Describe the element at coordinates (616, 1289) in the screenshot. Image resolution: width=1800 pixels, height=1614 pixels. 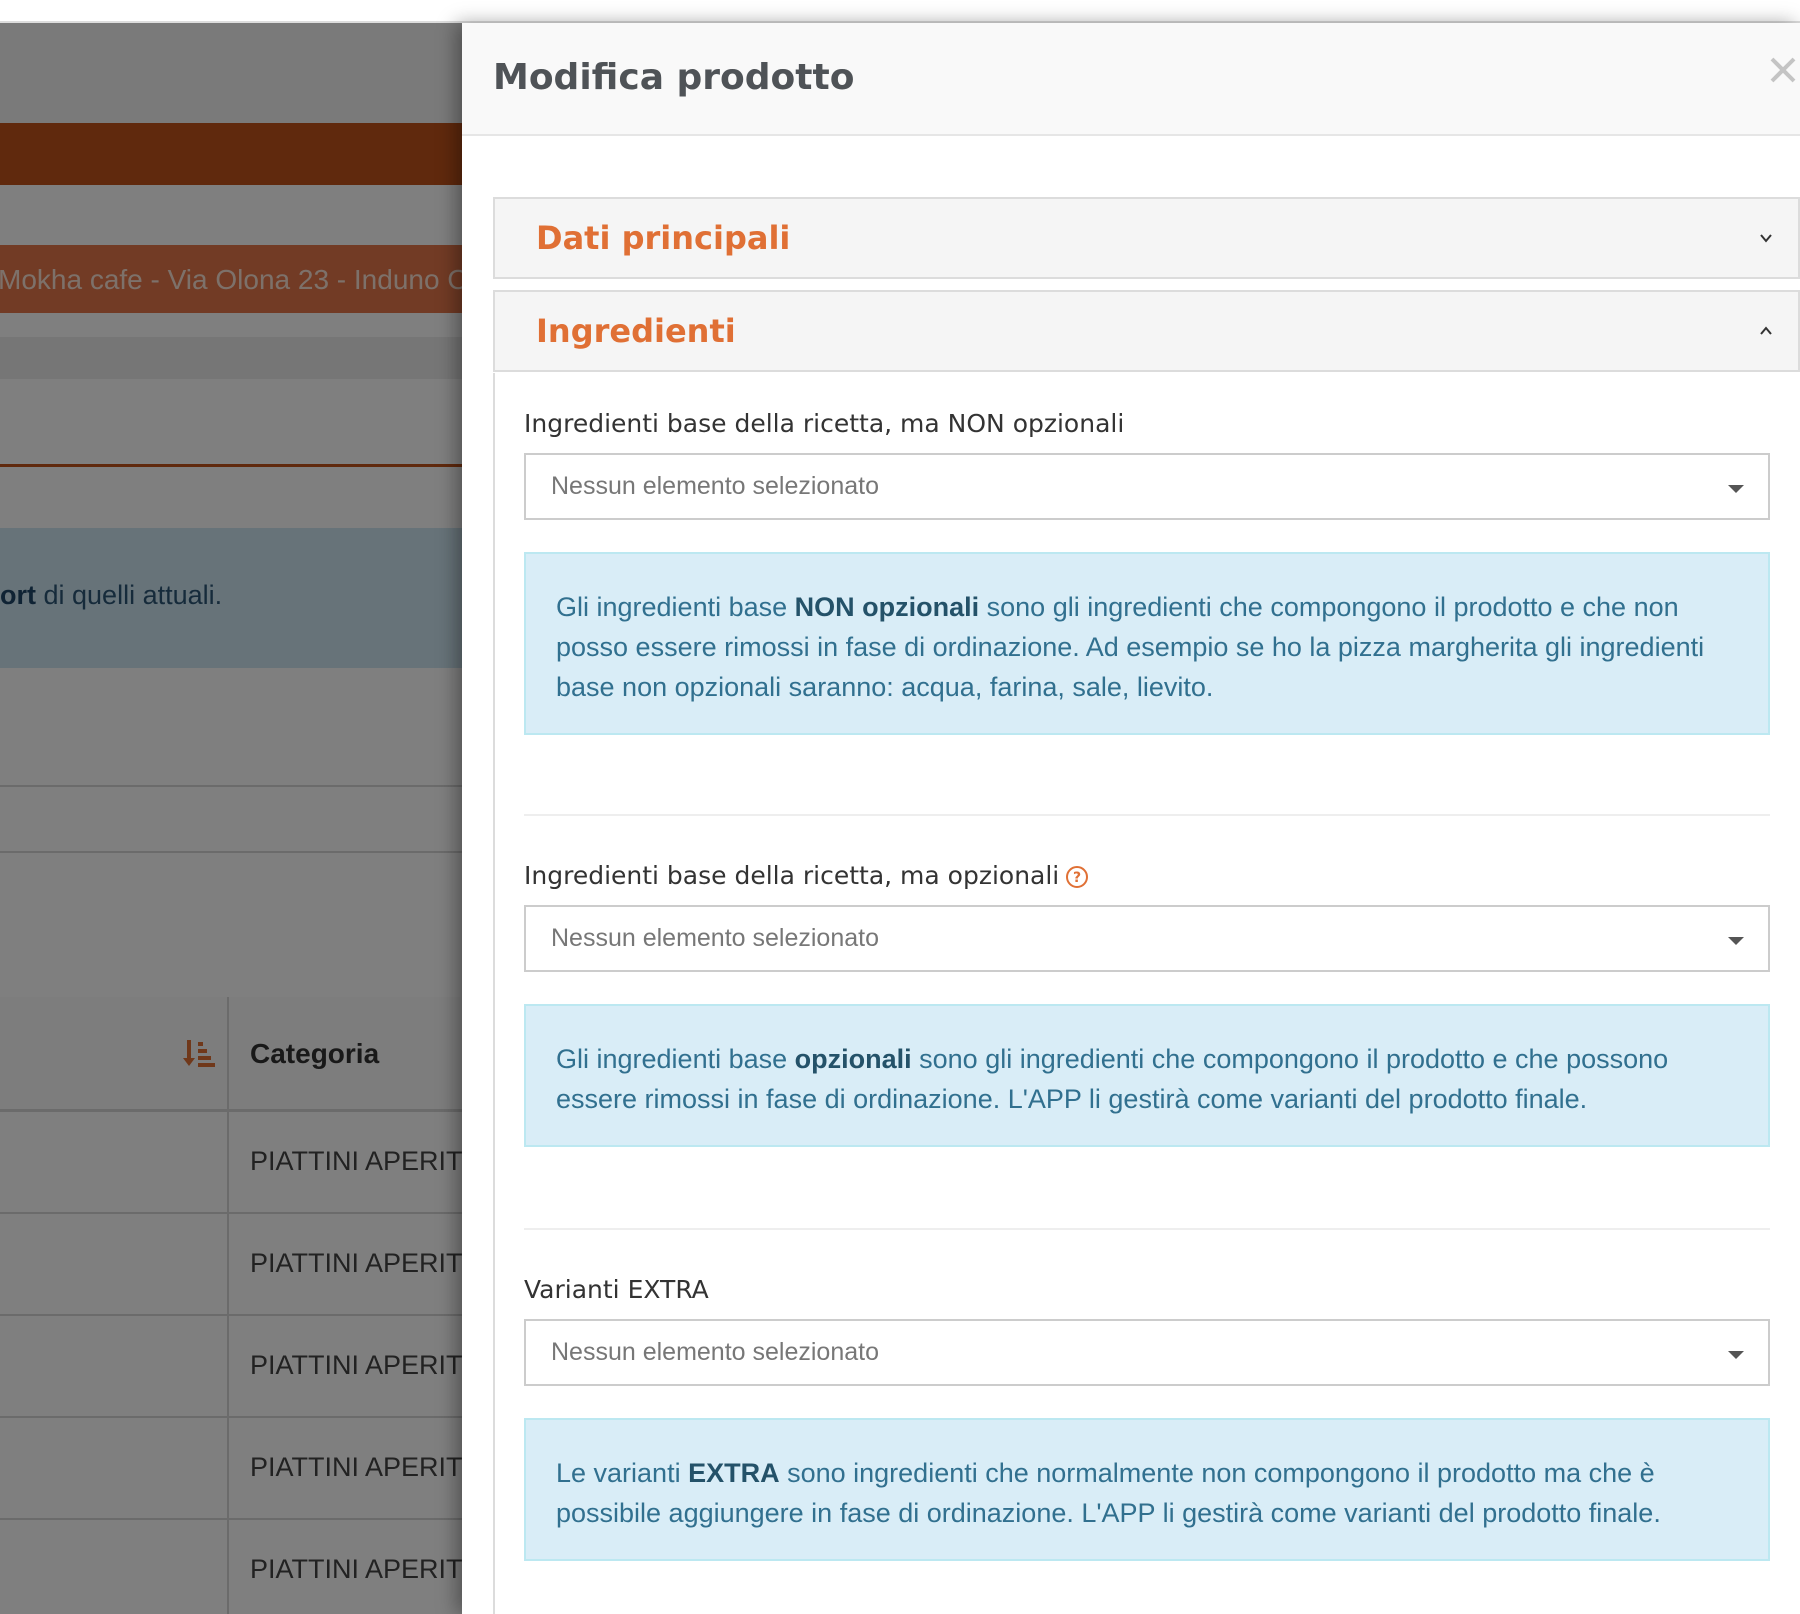
I see `label-extra: Varianti EXTRA` at that location.